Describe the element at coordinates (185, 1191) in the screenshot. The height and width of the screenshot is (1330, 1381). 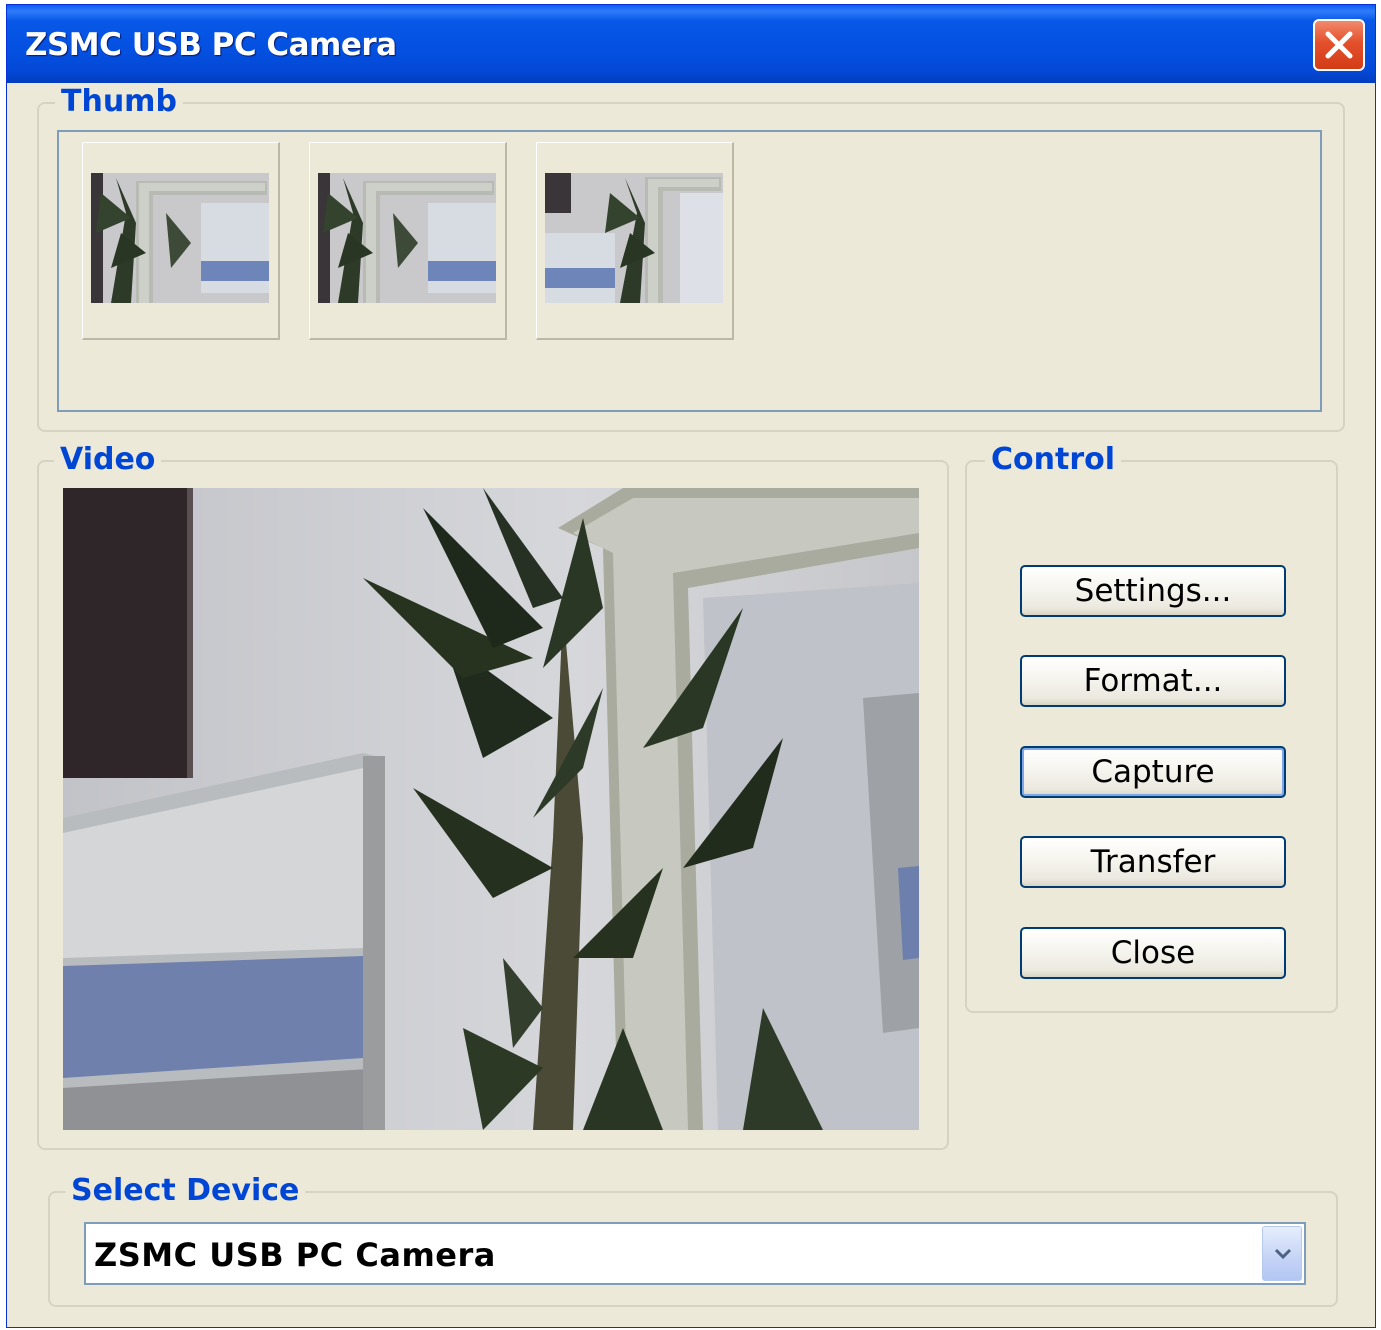
I see `select-device-group-label: Select Device` at that location.